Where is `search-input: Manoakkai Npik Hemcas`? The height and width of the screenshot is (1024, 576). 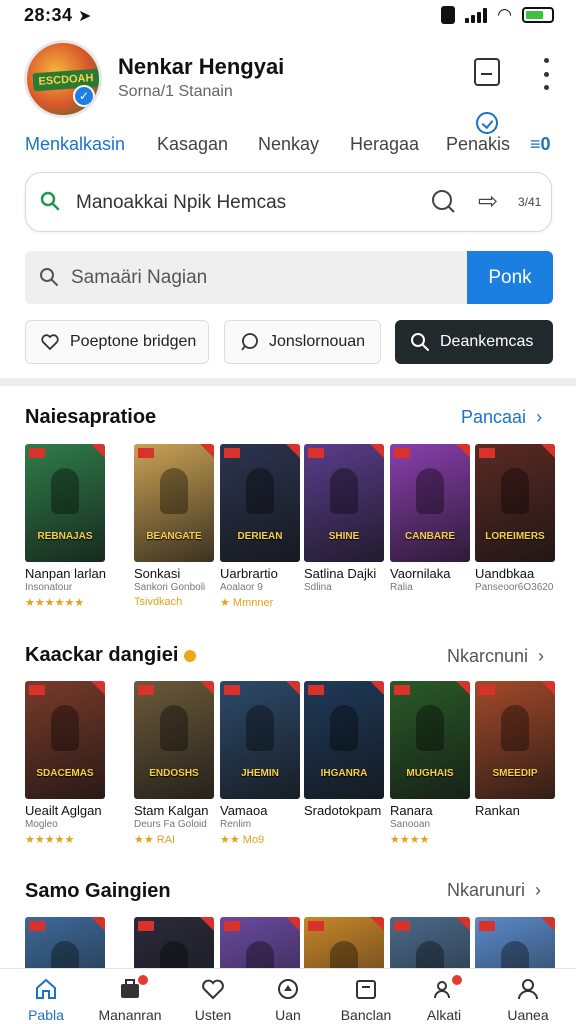 search-input: Manoakkai Npik Hemcas is located at coordinates (181, 203).